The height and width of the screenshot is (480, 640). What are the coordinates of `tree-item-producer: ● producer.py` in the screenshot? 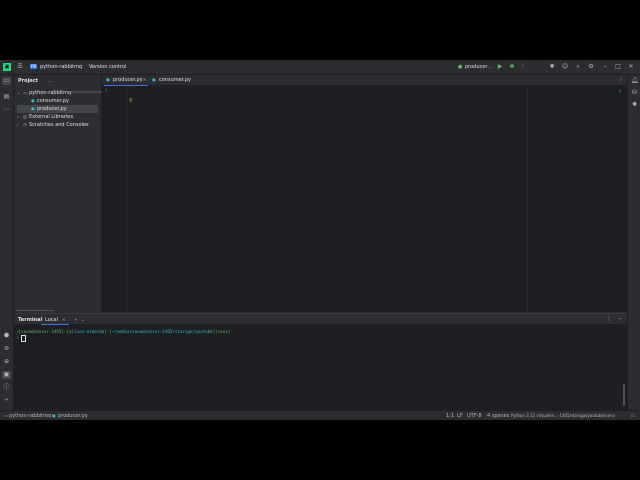 It's located at (57, 109).